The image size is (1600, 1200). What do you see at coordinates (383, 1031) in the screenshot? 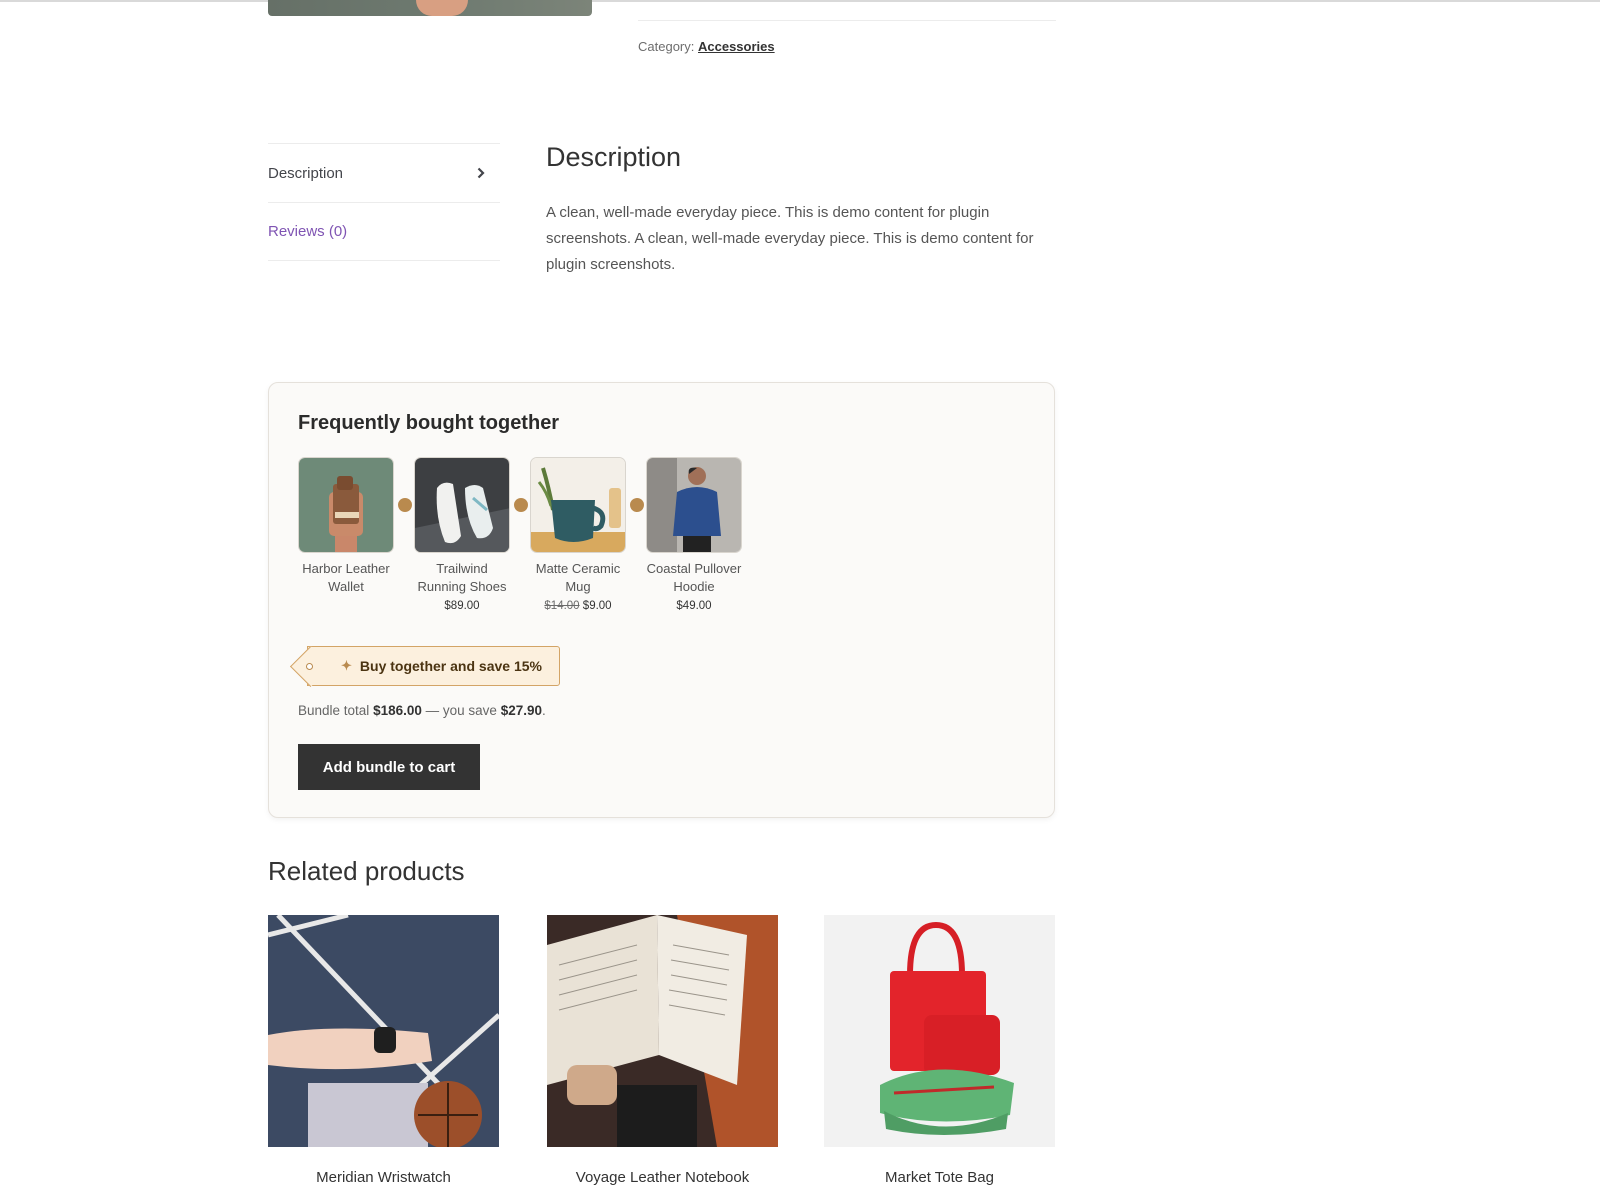
I see `wristwatch-photo` at bounding box center [383, 1031].